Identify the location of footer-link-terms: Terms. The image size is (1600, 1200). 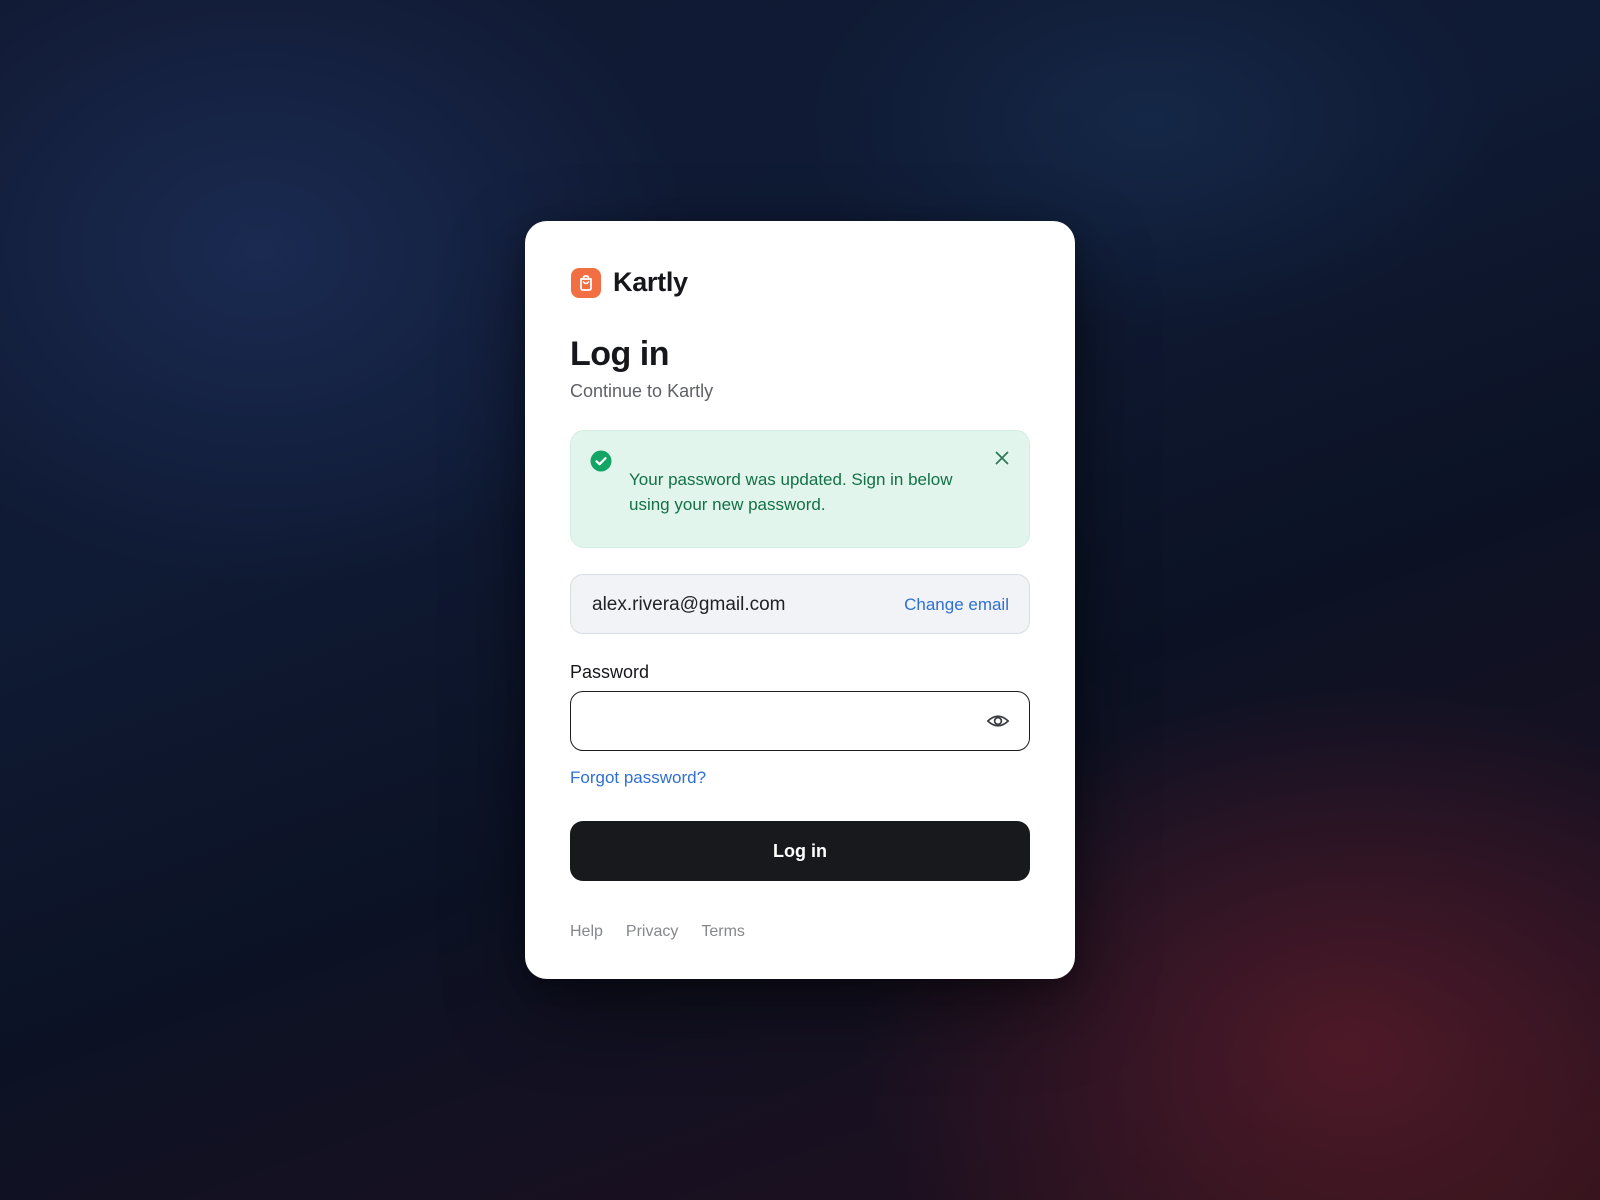
(723, 932).